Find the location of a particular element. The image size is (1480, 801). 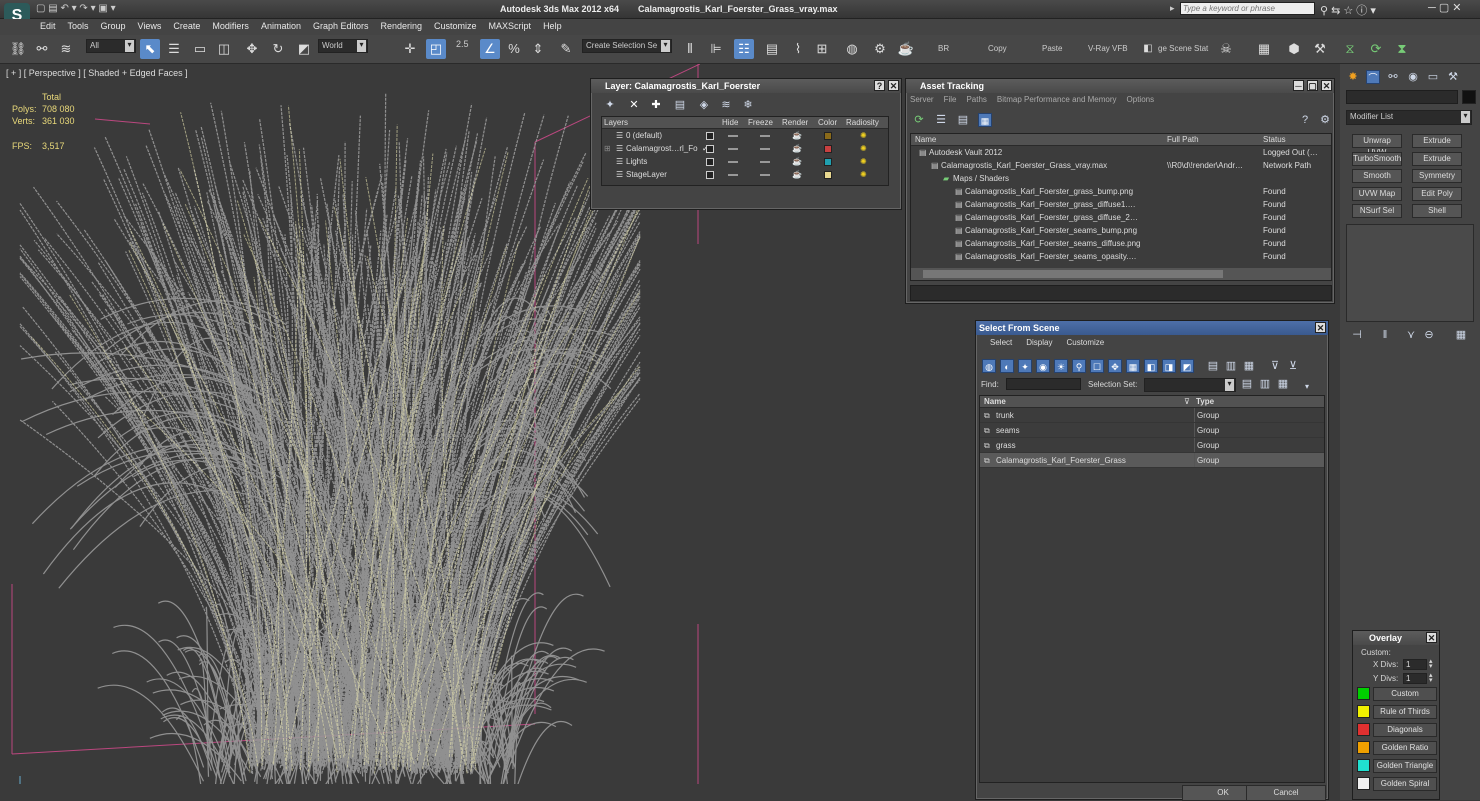

menu-help: Help is located at coordinates (552, 25).